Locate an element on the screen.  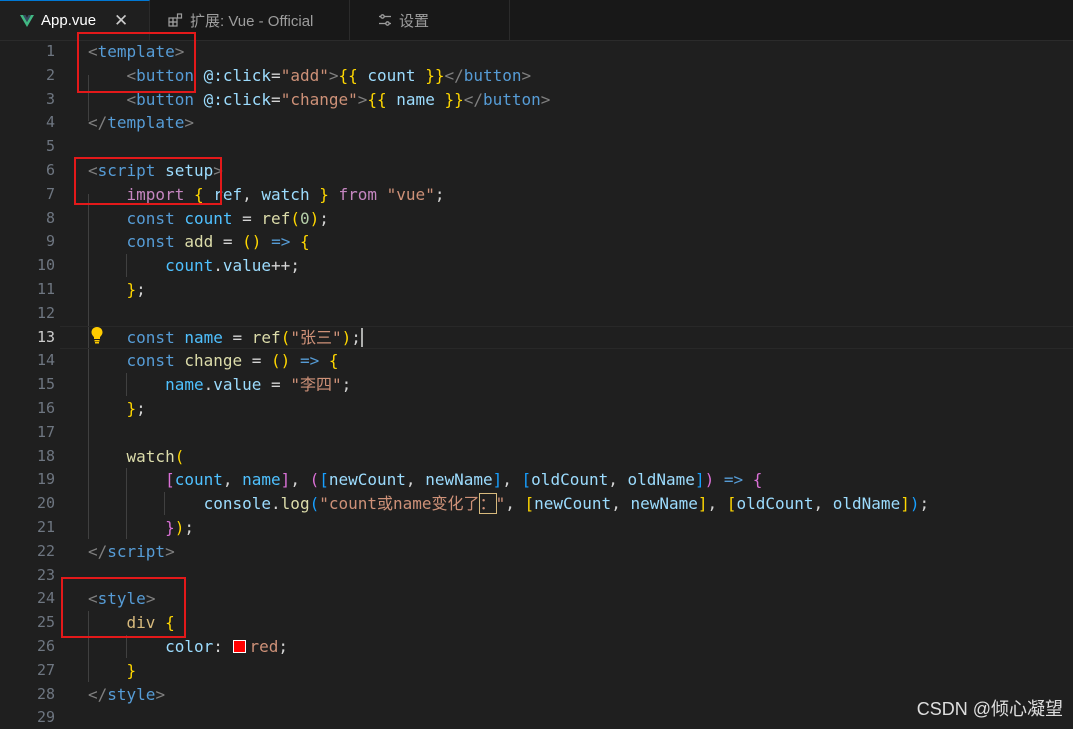
code-line: 26 color: red; is located at coordinates (536, 646).